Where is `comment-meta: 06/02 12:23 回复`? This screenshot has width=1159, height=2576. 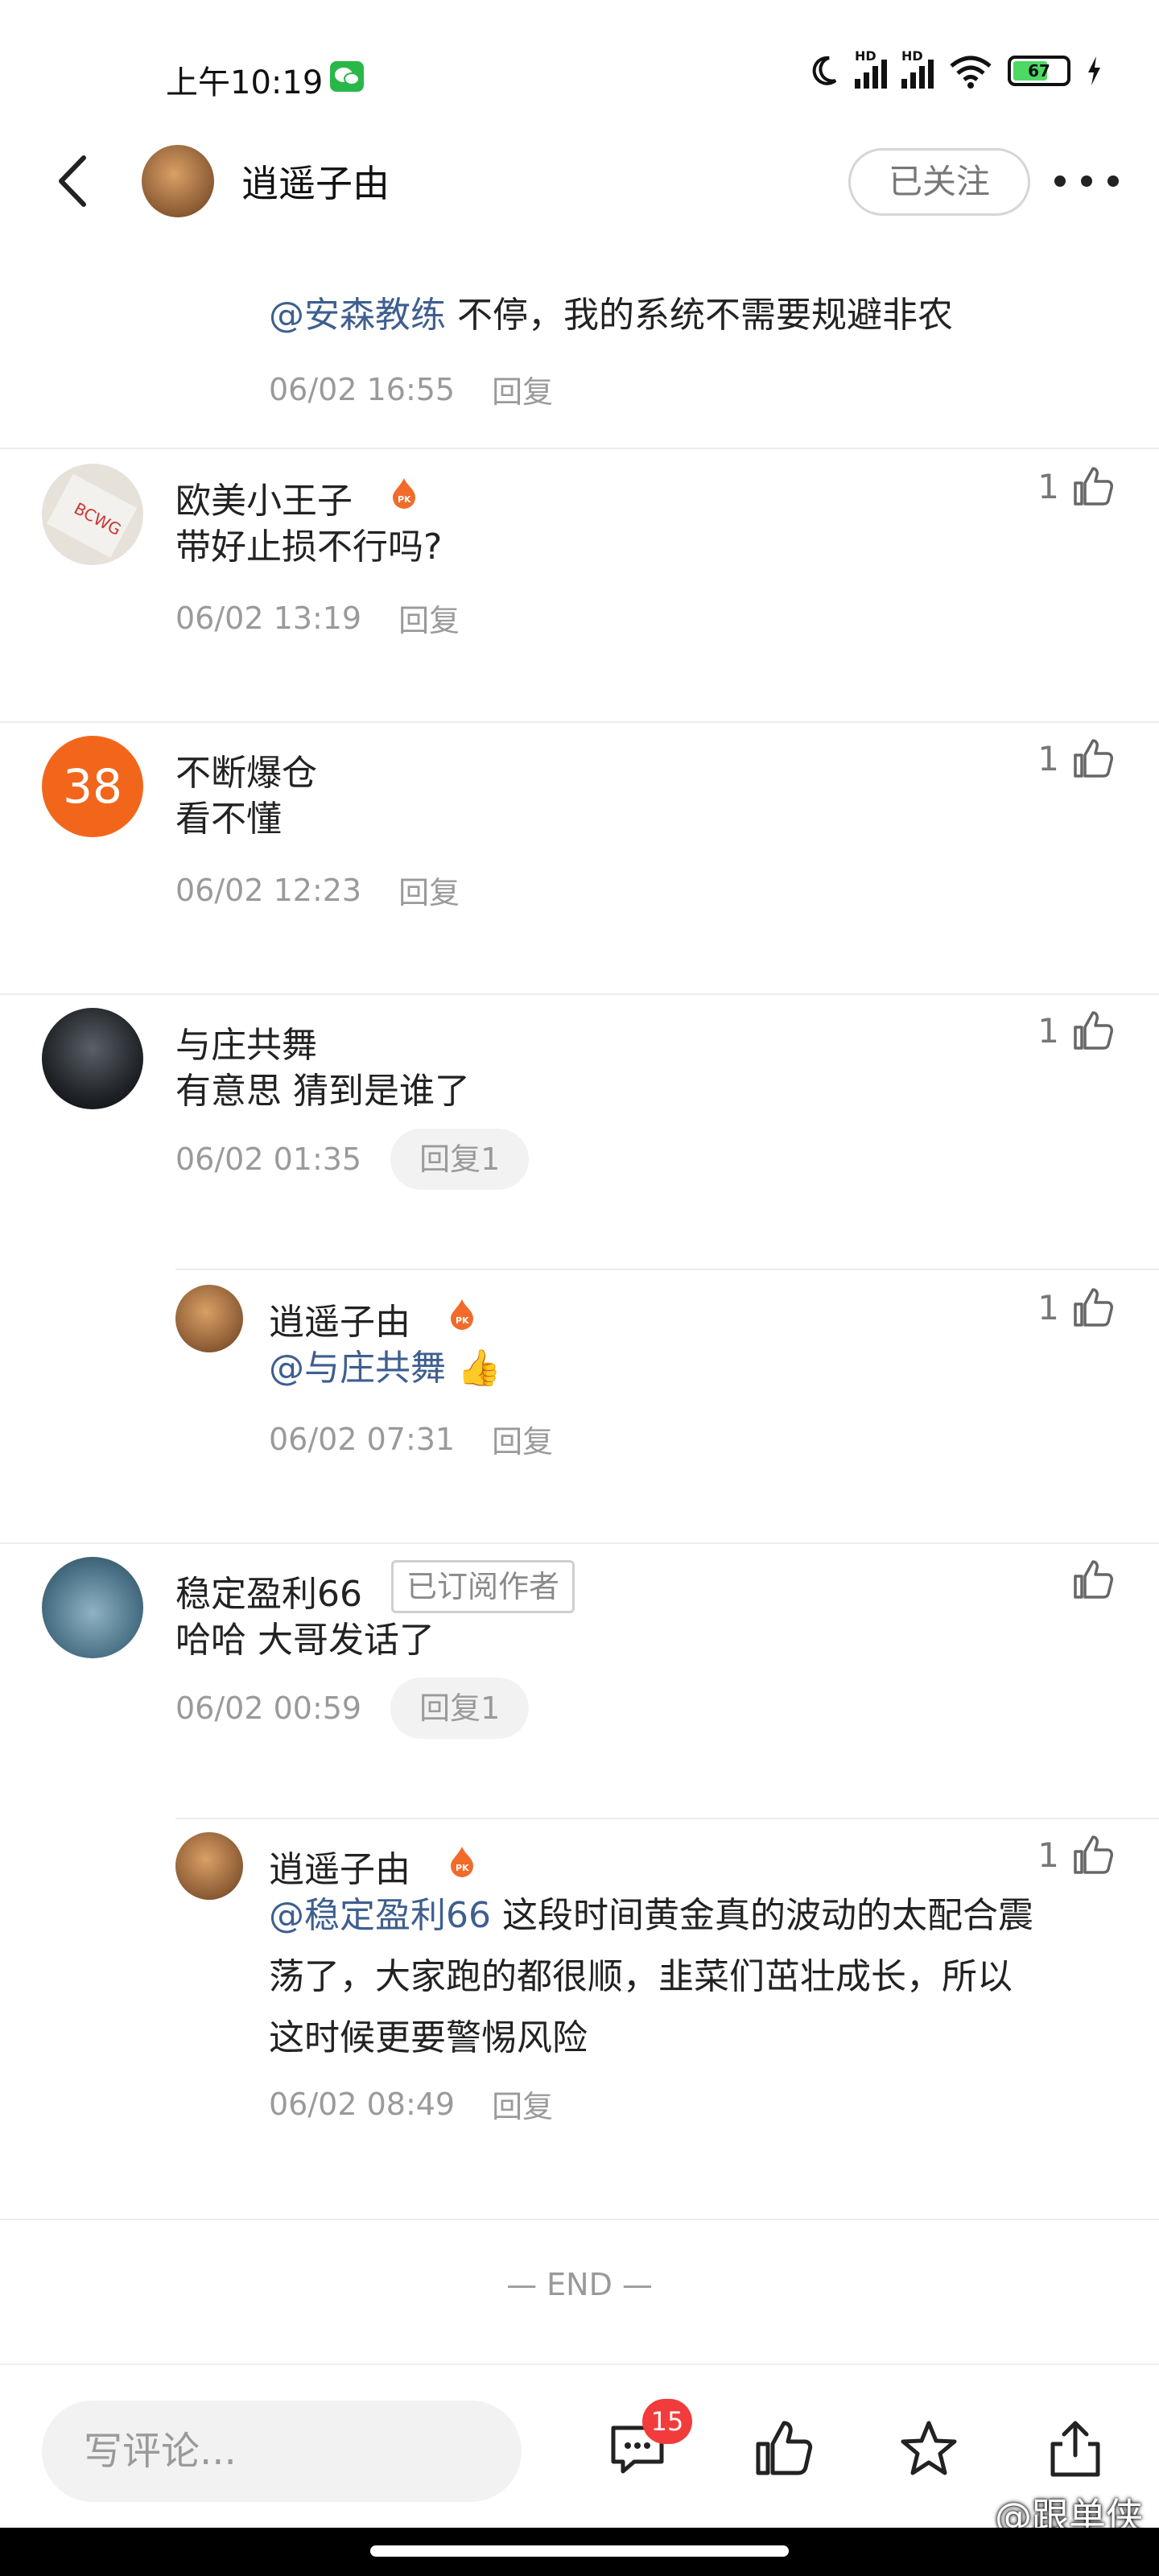 comment-meta: 06/02 12:23 回复 is located at coordinates (317, 890).